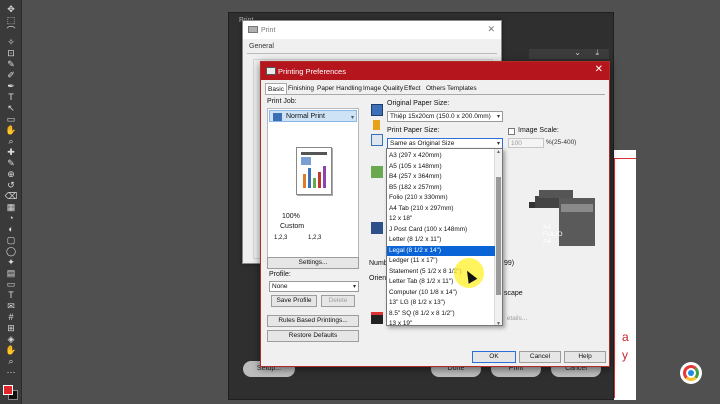 Image resolution: width=720 pixels, height=404 pixels. I want to click on foreground-color-swatch, so click(8, 390).